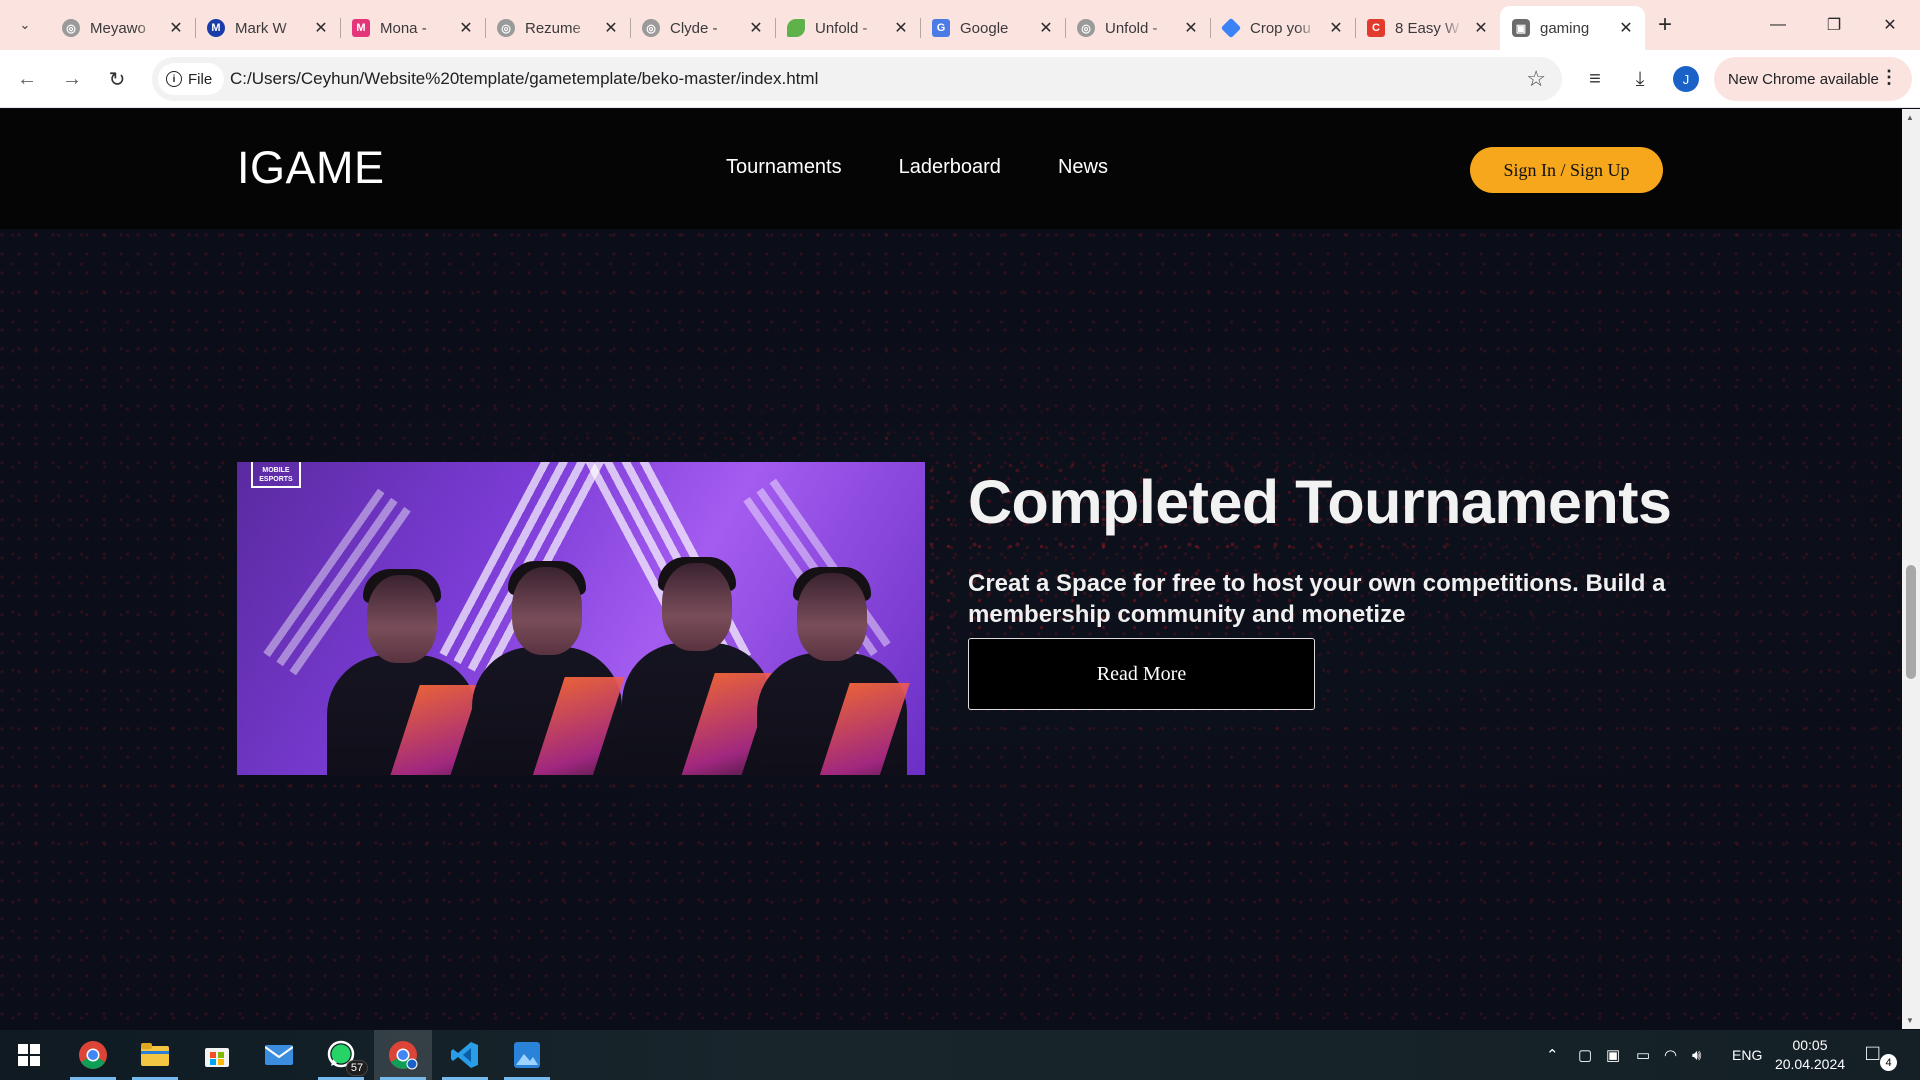 This screenshot has width=1920, height=1080. I want to click on media-controls-button: ≡, so click(1595, 79).